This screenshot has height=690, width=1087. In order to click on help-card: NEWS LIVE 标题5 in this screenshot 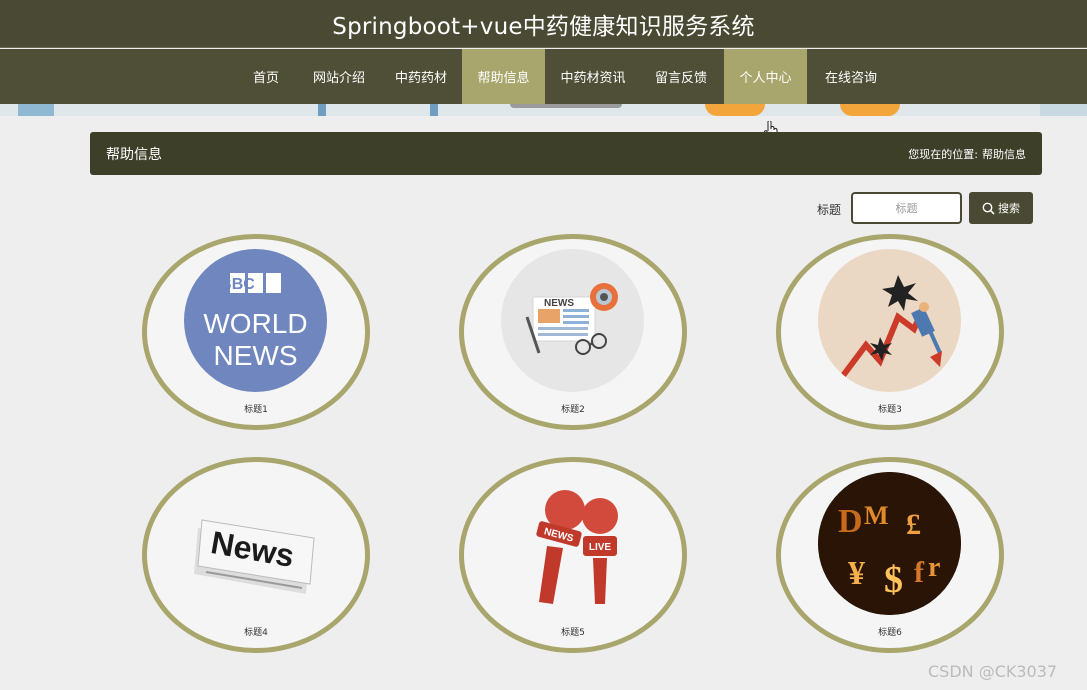, I will do `click(573, 555)`.